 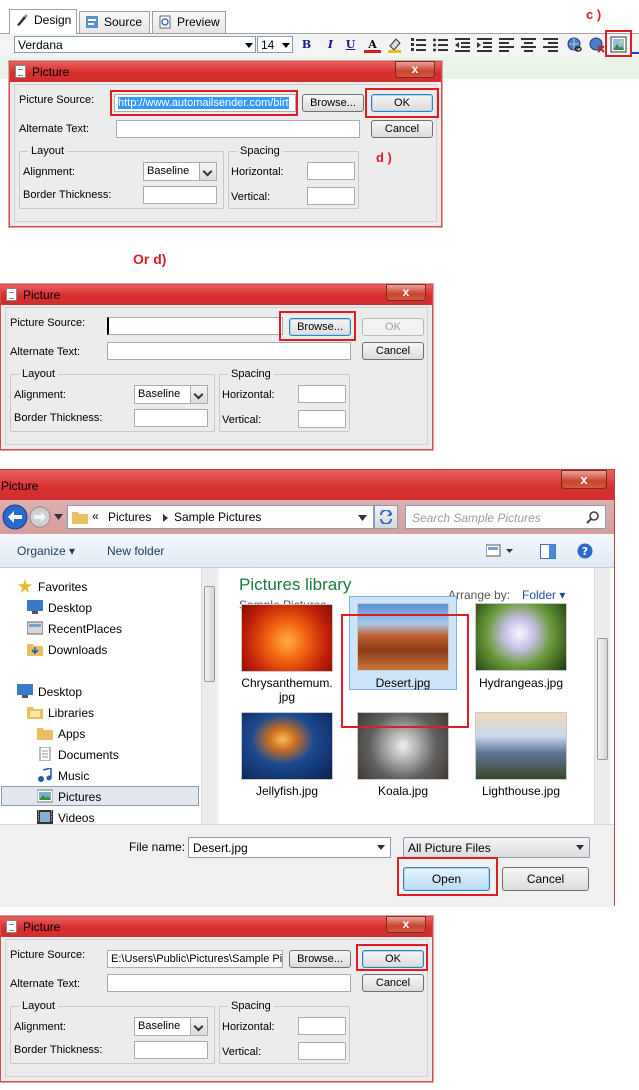 I want to click on nav-videos: Videos, so click(x=76, y=818).